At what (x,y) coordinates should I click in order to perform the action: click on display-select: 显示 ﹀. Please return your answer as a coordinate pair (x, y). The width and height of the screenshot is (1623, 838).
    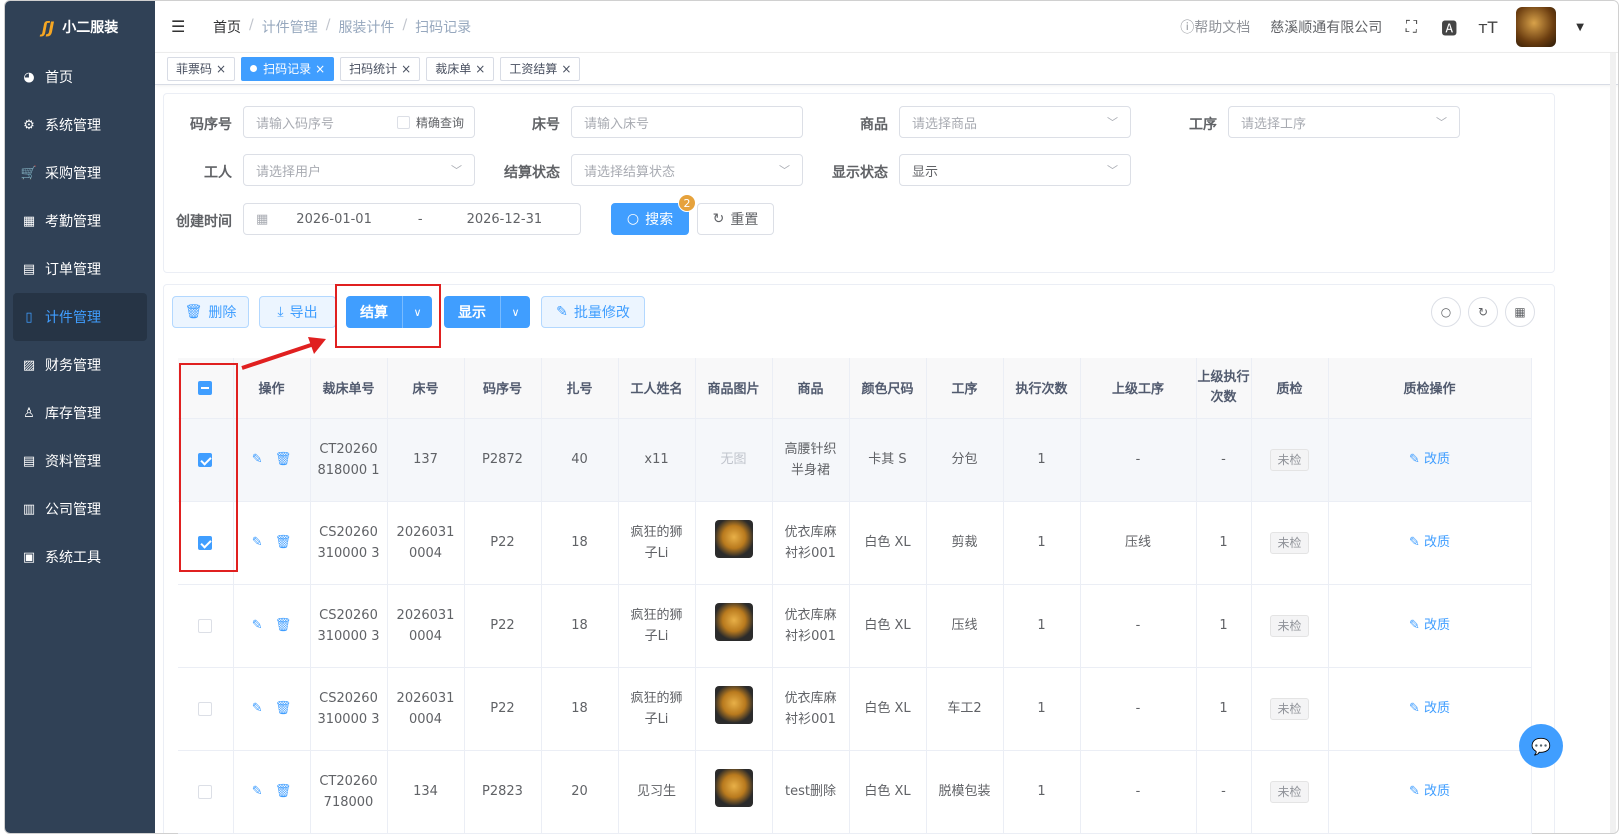
    Looking at the image, I should click on (1015, 170).